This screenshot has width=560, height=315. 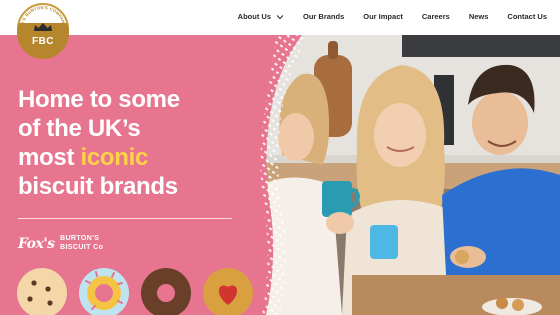 I want to click on biscuit-row, so click(x=135, y=291).